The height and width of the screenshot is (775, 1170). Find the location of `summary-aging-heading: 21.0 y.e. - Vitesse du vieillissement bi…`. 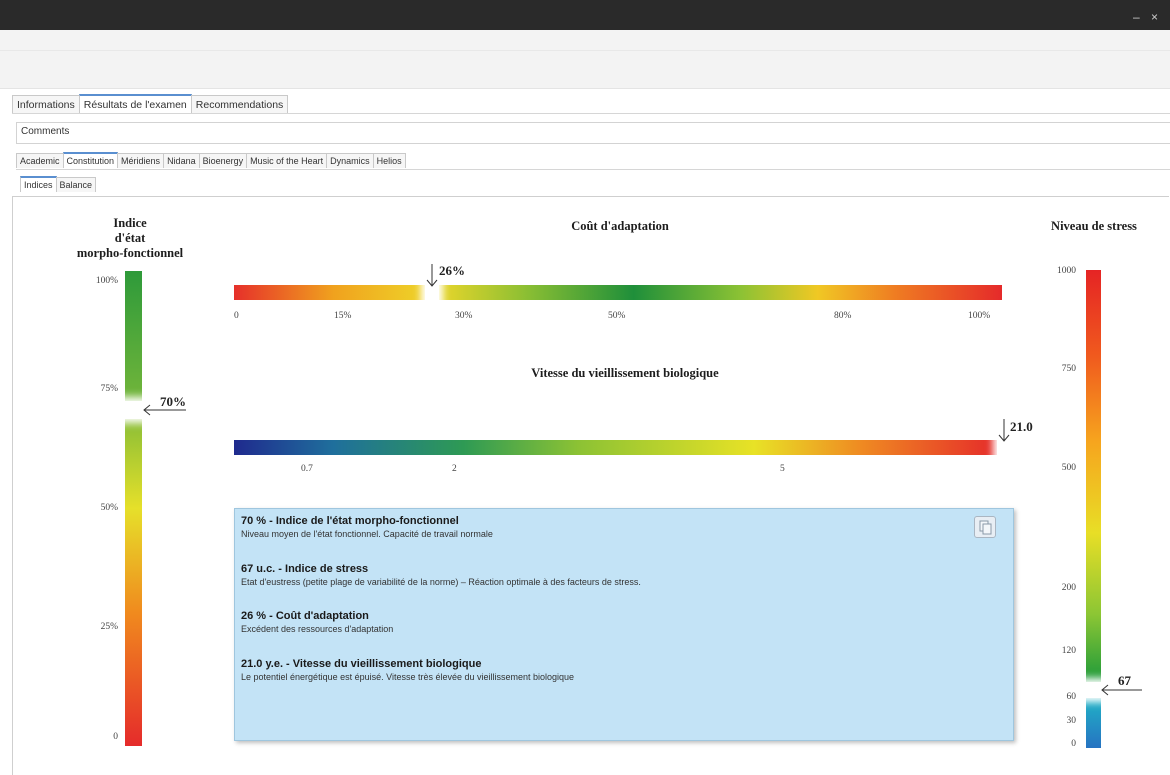

summary-aging-heading: 21.0 y.e. - Vitesse du vieillissement bi… is located at coordinates (361, 664).